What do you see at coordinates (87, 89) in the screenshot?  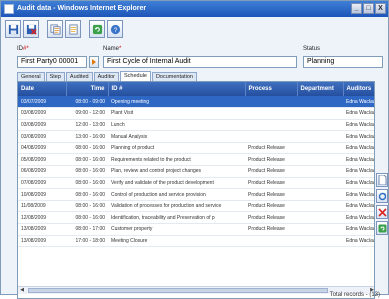 I see `col-header-time: Time` at bounding box center [87, 89].